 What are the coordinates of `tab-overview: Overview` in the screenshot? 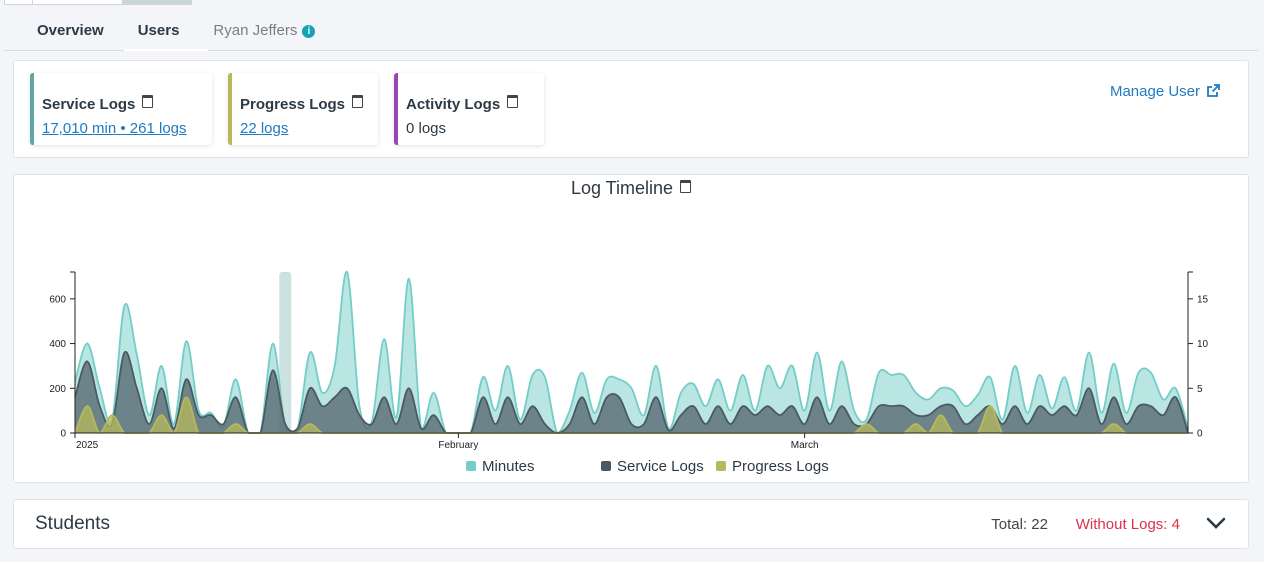 It's located at (70, 31).